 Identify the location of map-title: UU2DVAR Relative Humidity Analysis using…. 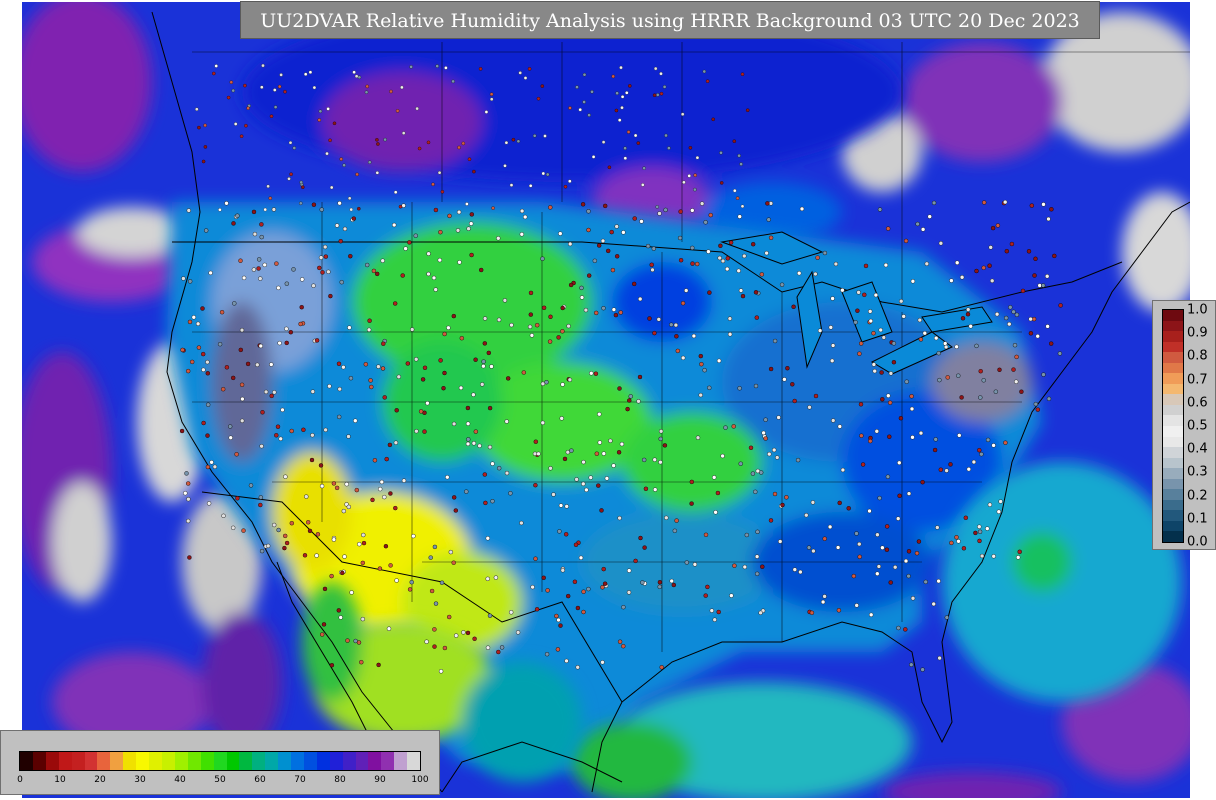
(670, 20).